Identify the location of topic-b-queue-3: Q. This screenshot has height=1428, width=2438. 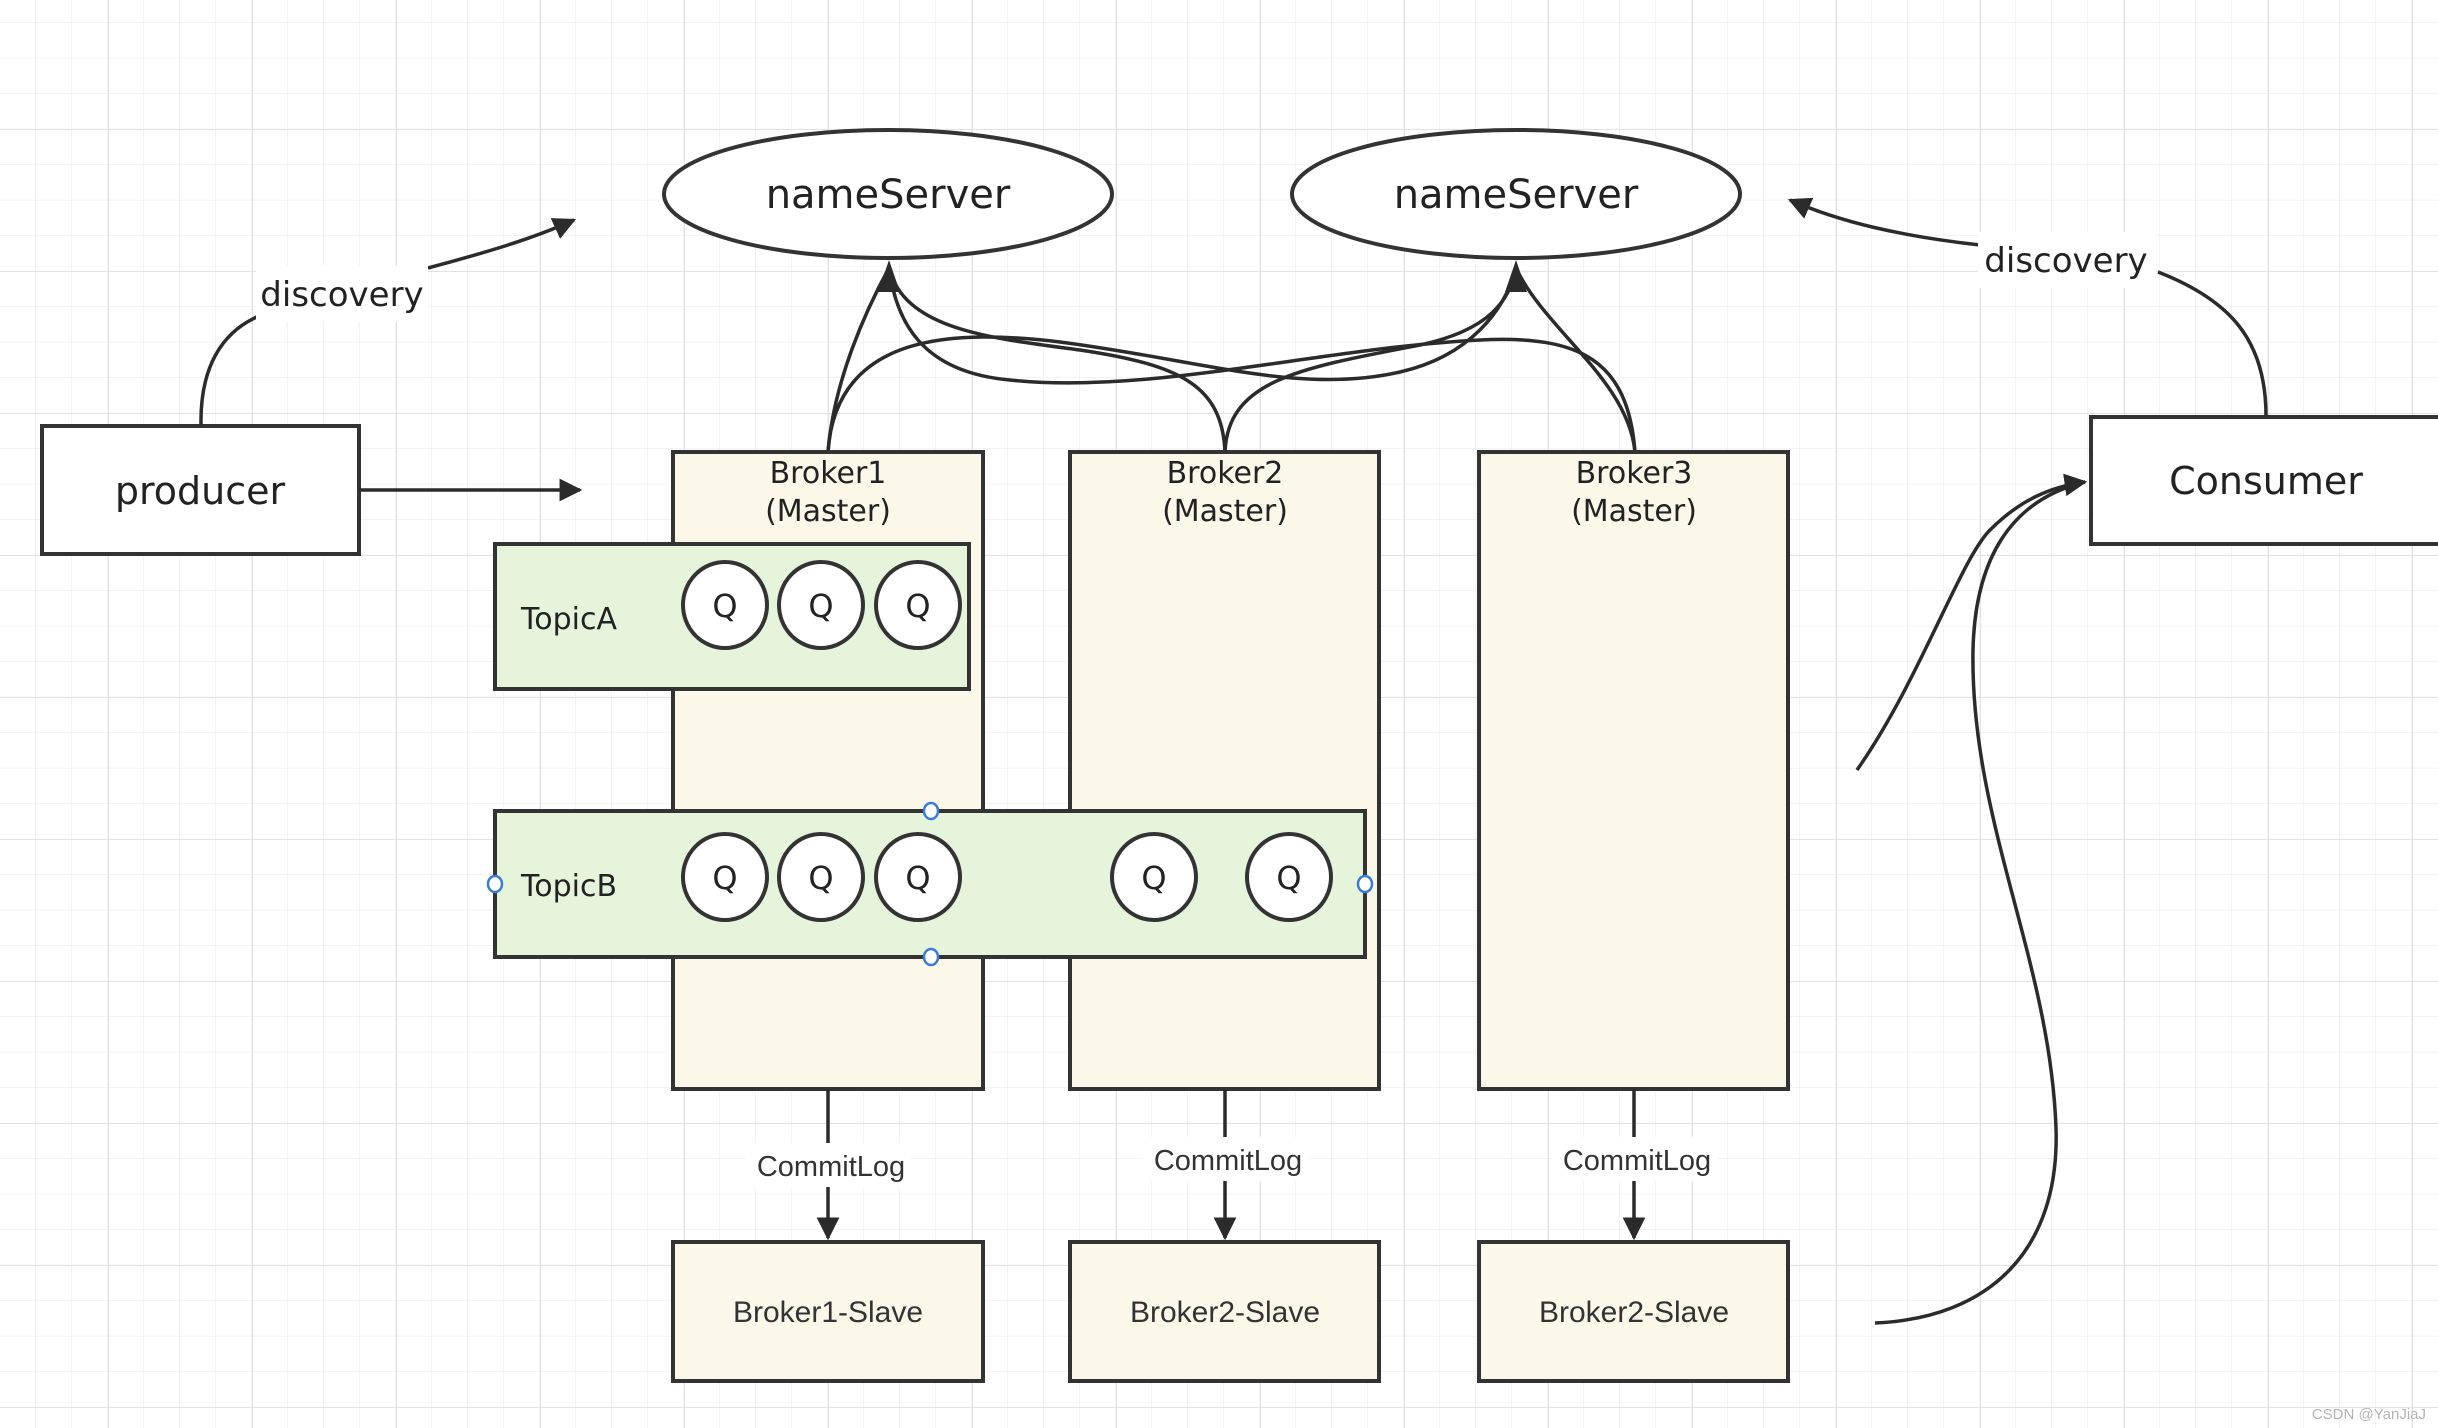
(918, 877).